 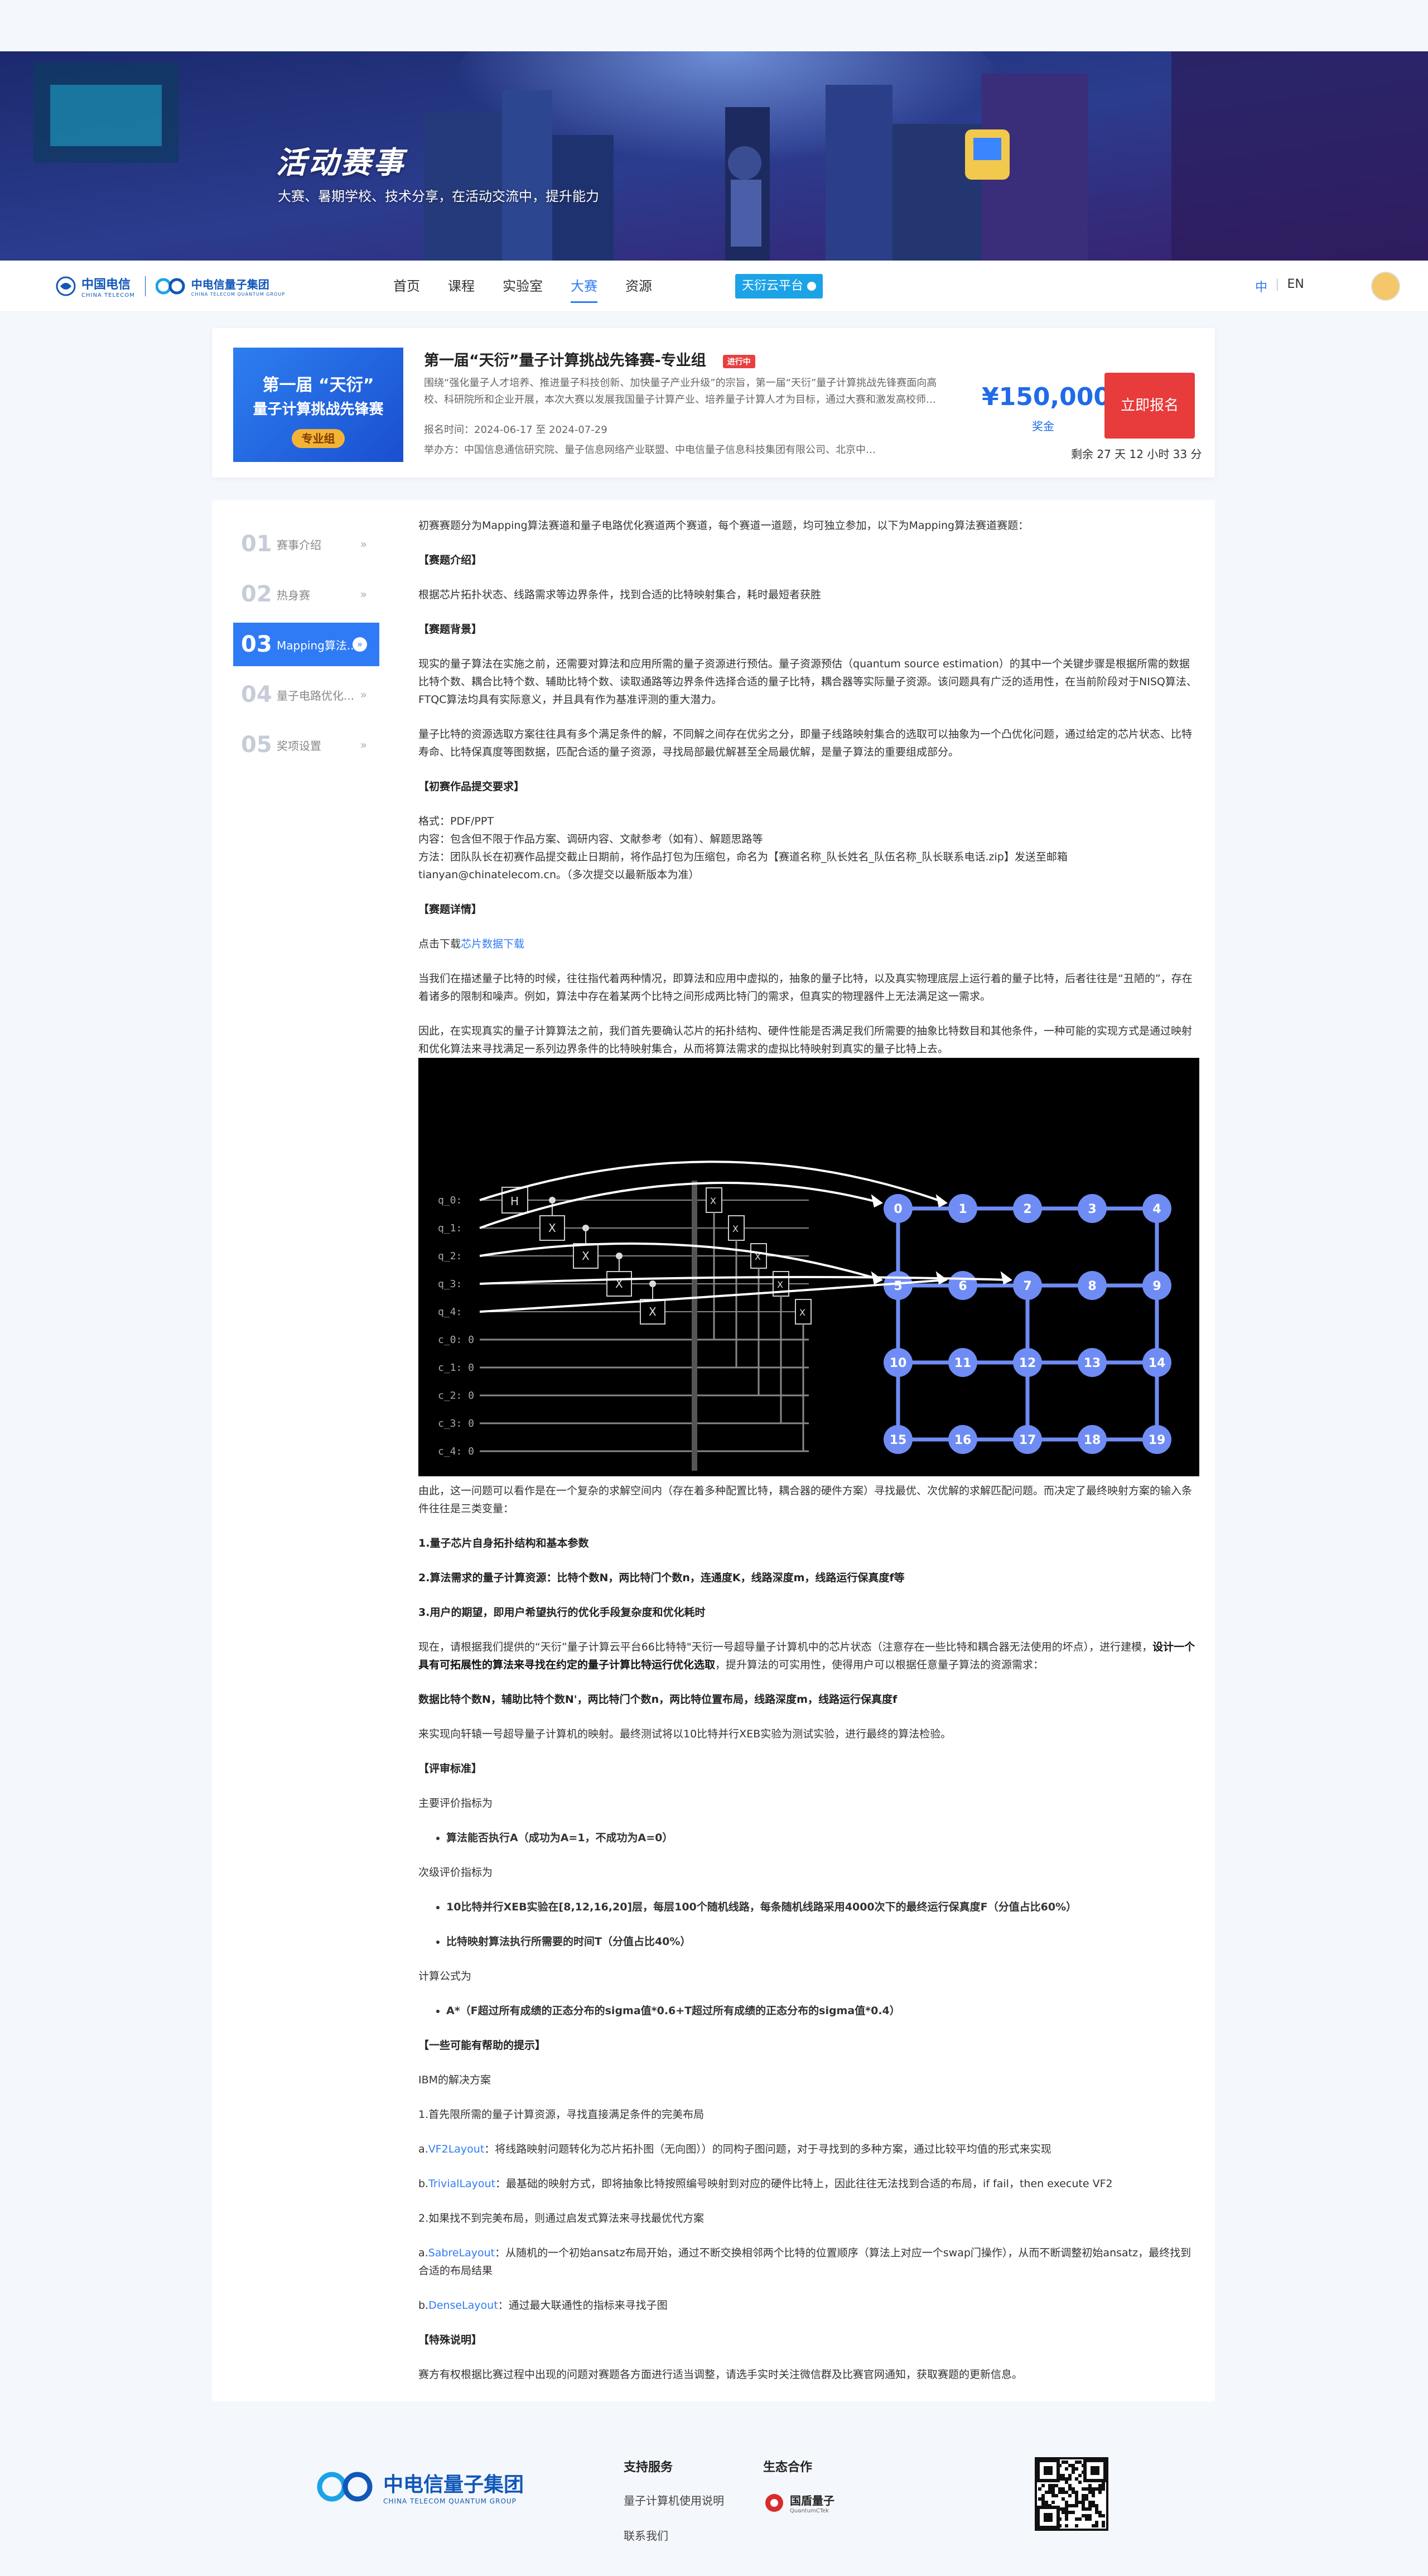 What do you see at coordinates (799, 2503) in the screenshot?
I see `partner-logo: 国盾量子 QuantumCTek` at bounding box center [799, 2503].